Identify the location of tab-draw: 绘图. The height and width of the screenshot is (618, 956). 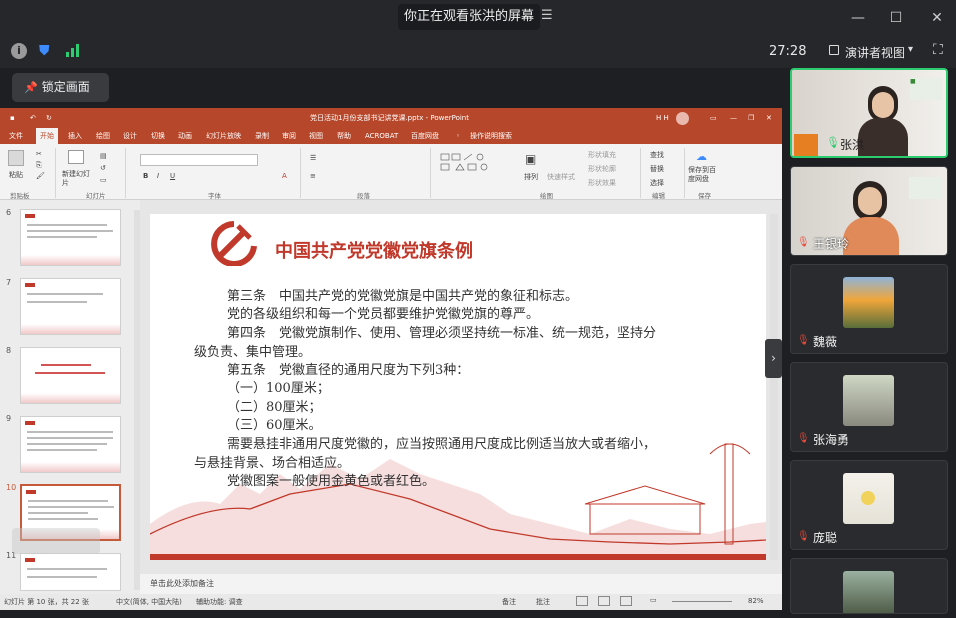
(103, 136).